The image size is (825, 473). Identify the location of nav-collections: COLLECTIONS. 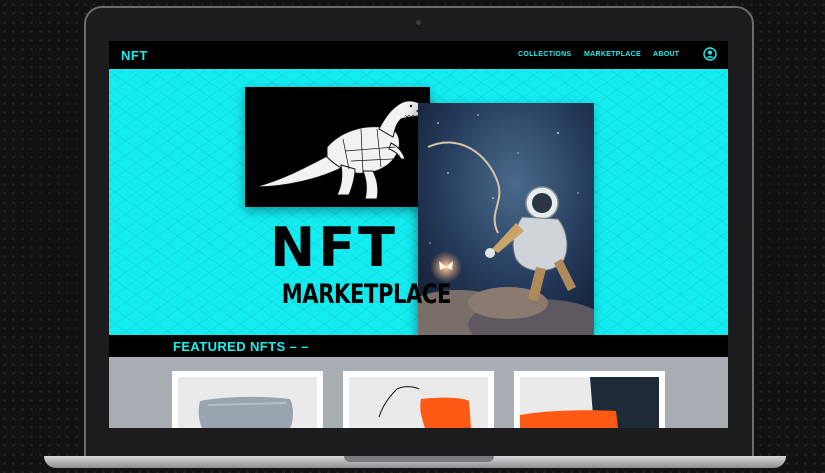
(544, 54).